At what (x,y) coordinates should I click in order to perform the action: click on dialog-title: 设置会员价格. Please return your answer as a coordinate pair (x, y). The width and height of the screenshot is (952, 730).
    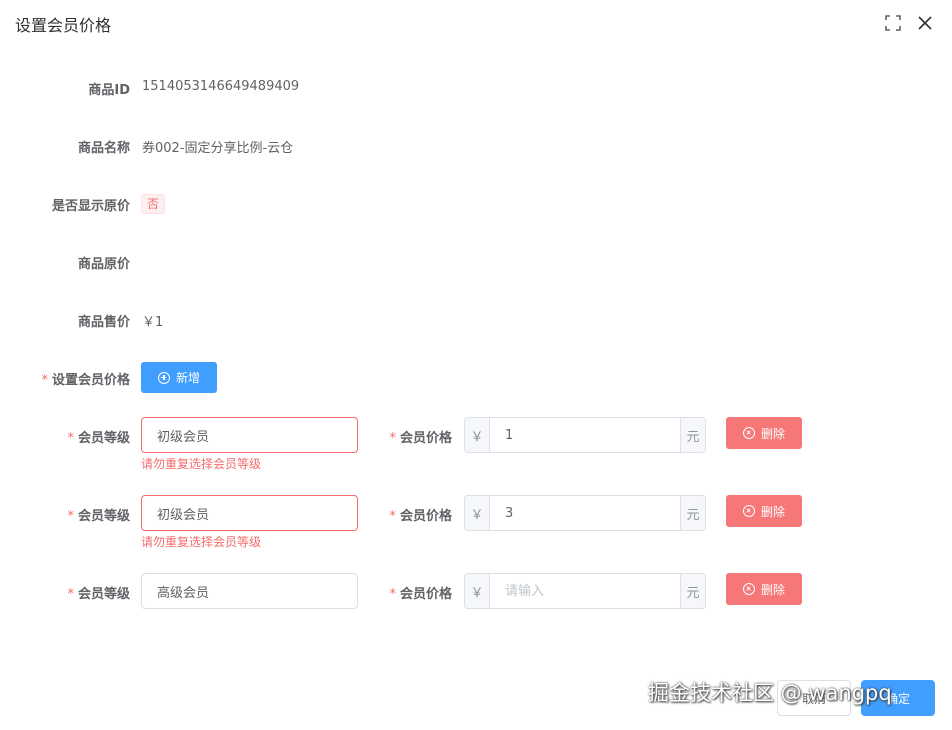
    Looking at the image, I should click on (63, 25).